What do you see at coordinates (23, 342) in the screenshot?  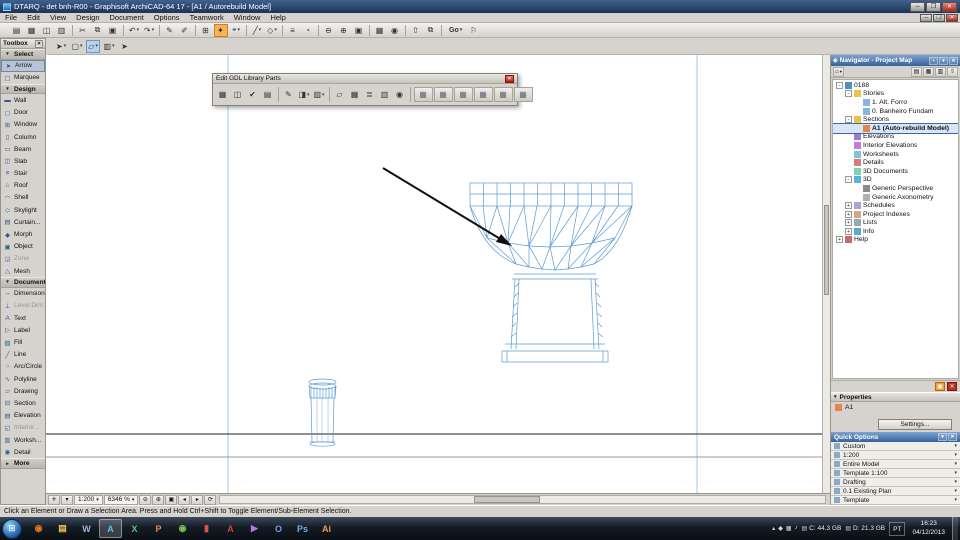 I see `toolbox-item-fill: ▨ Fill` at bounding box center [23, 342].